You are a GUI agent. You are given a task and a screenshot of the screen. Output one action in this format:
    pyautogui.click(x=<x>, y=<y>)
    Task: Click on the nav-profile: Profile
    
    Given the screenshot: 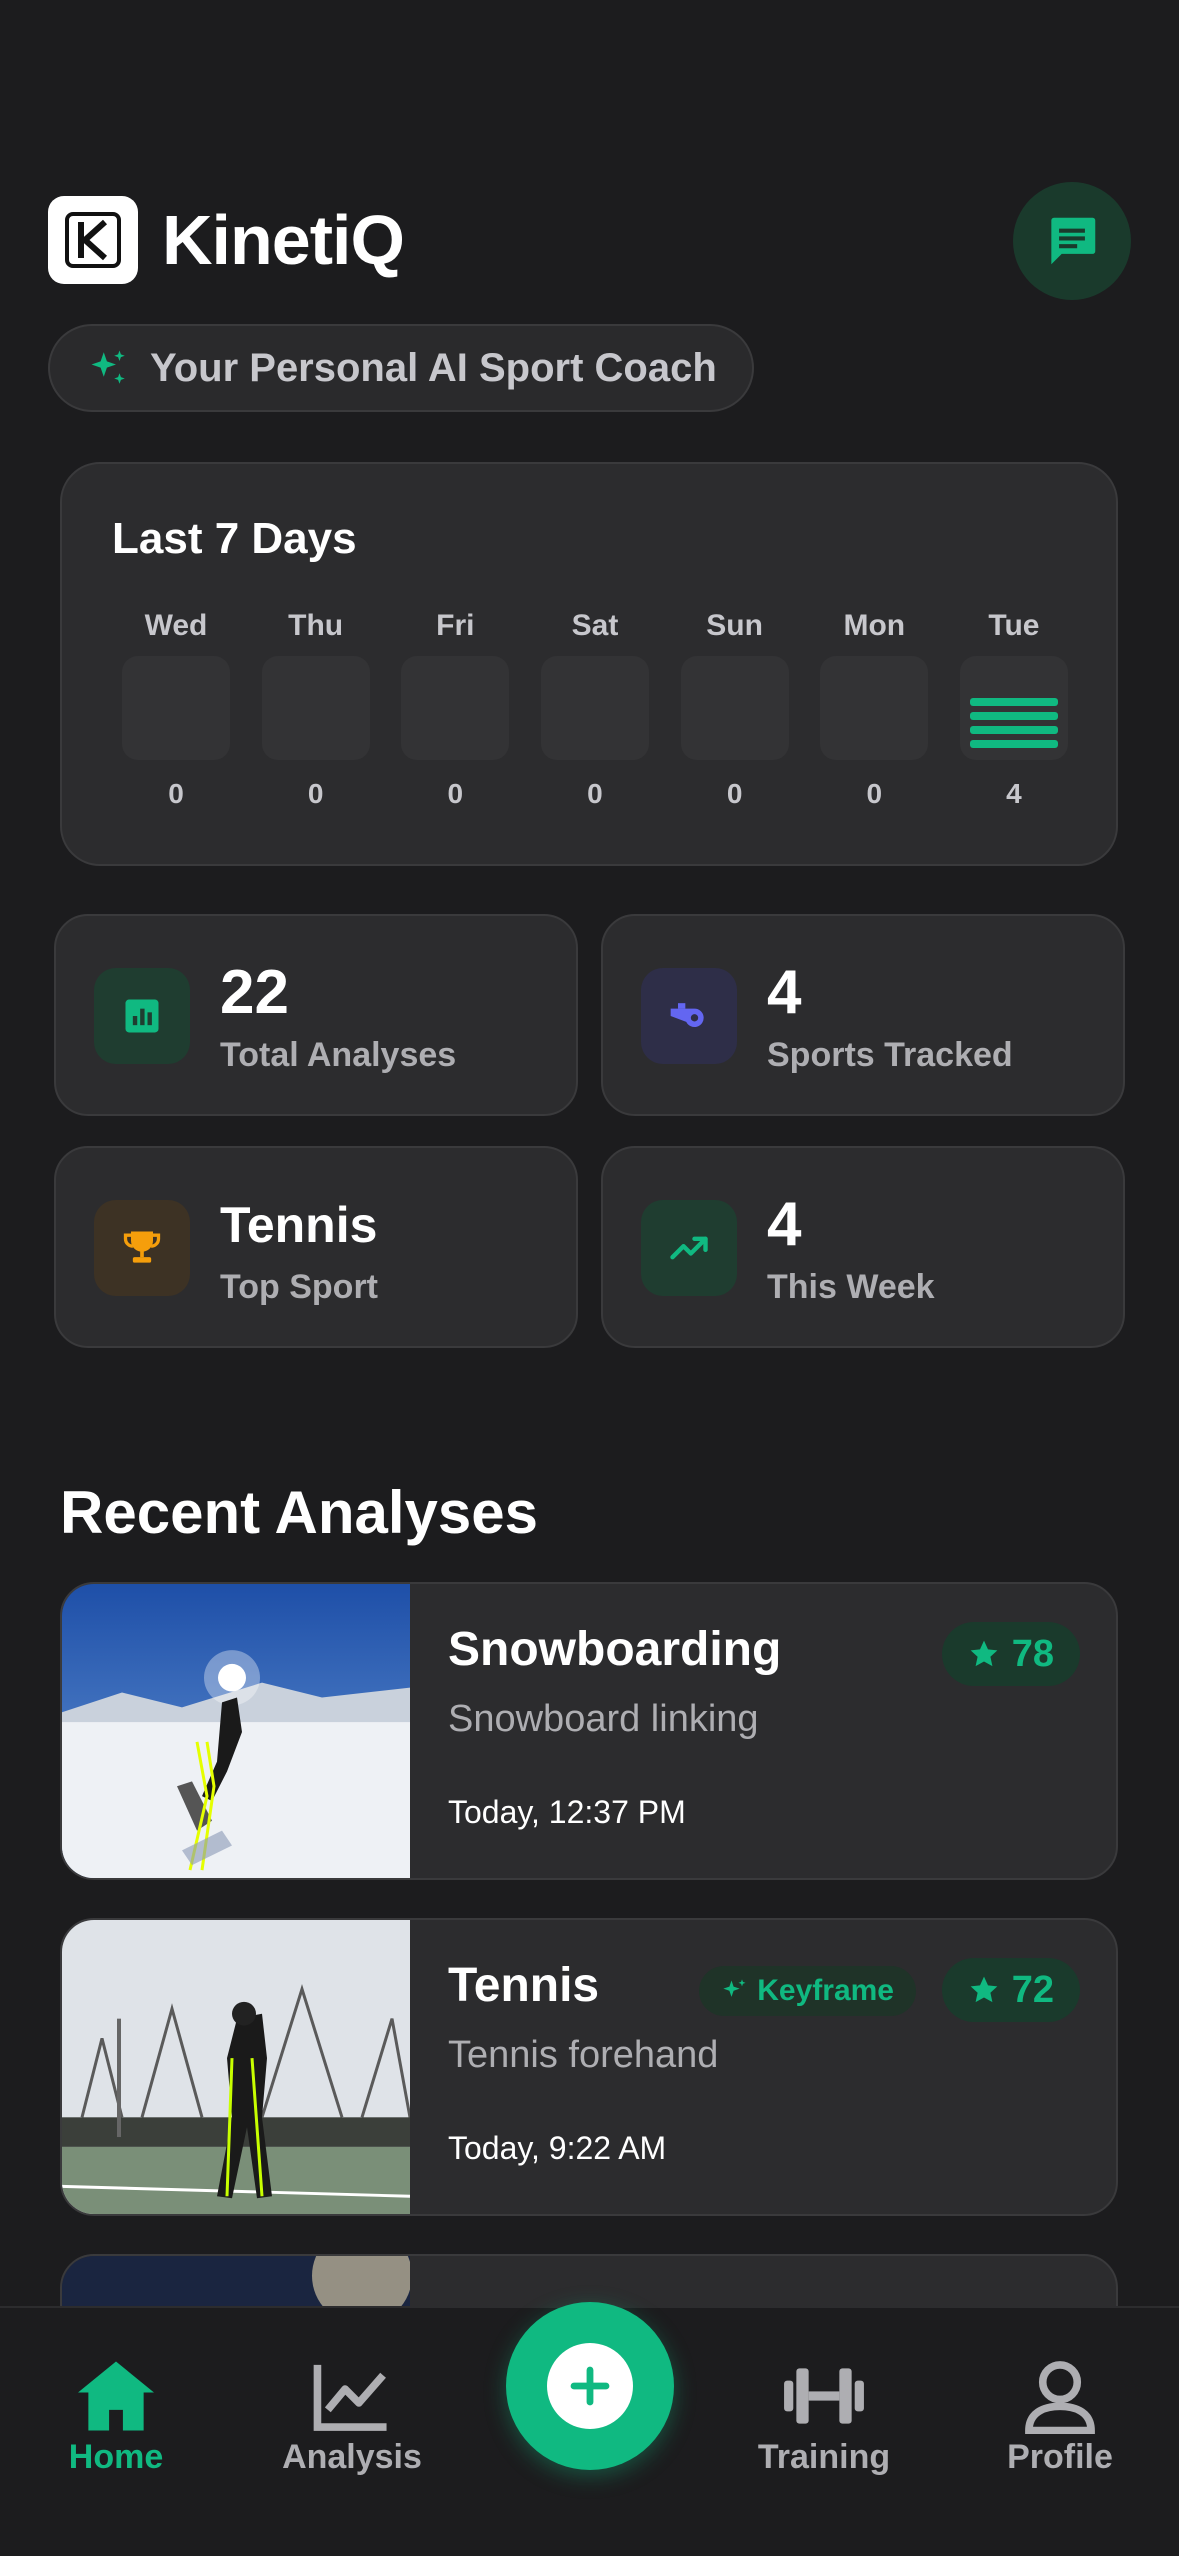 What is the action you would take?
    pyautogui.click(x=1060, y=2417)
    